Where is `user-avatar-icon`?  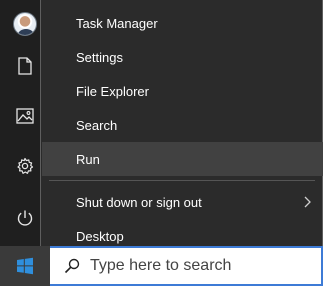
user-avatar-icon is located at coordinates (25, 24).